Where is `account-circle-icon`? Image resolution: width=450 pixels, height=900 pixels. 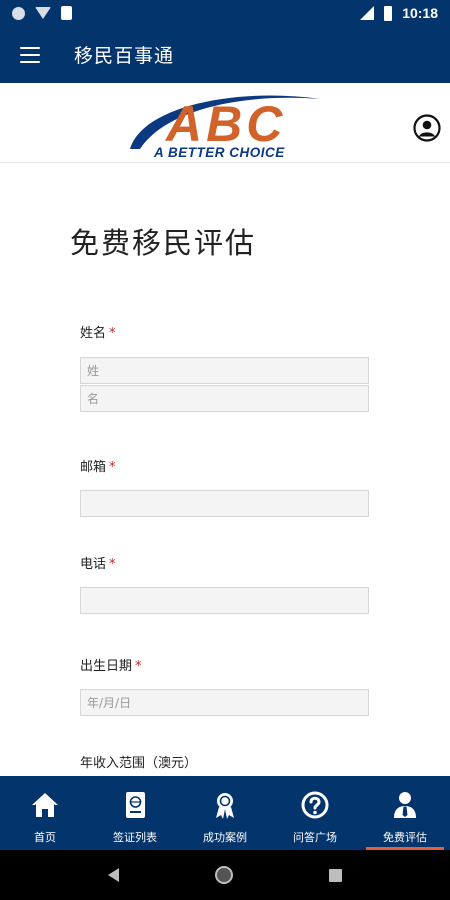 account-circle-icon is located at coordinates (427, 128).